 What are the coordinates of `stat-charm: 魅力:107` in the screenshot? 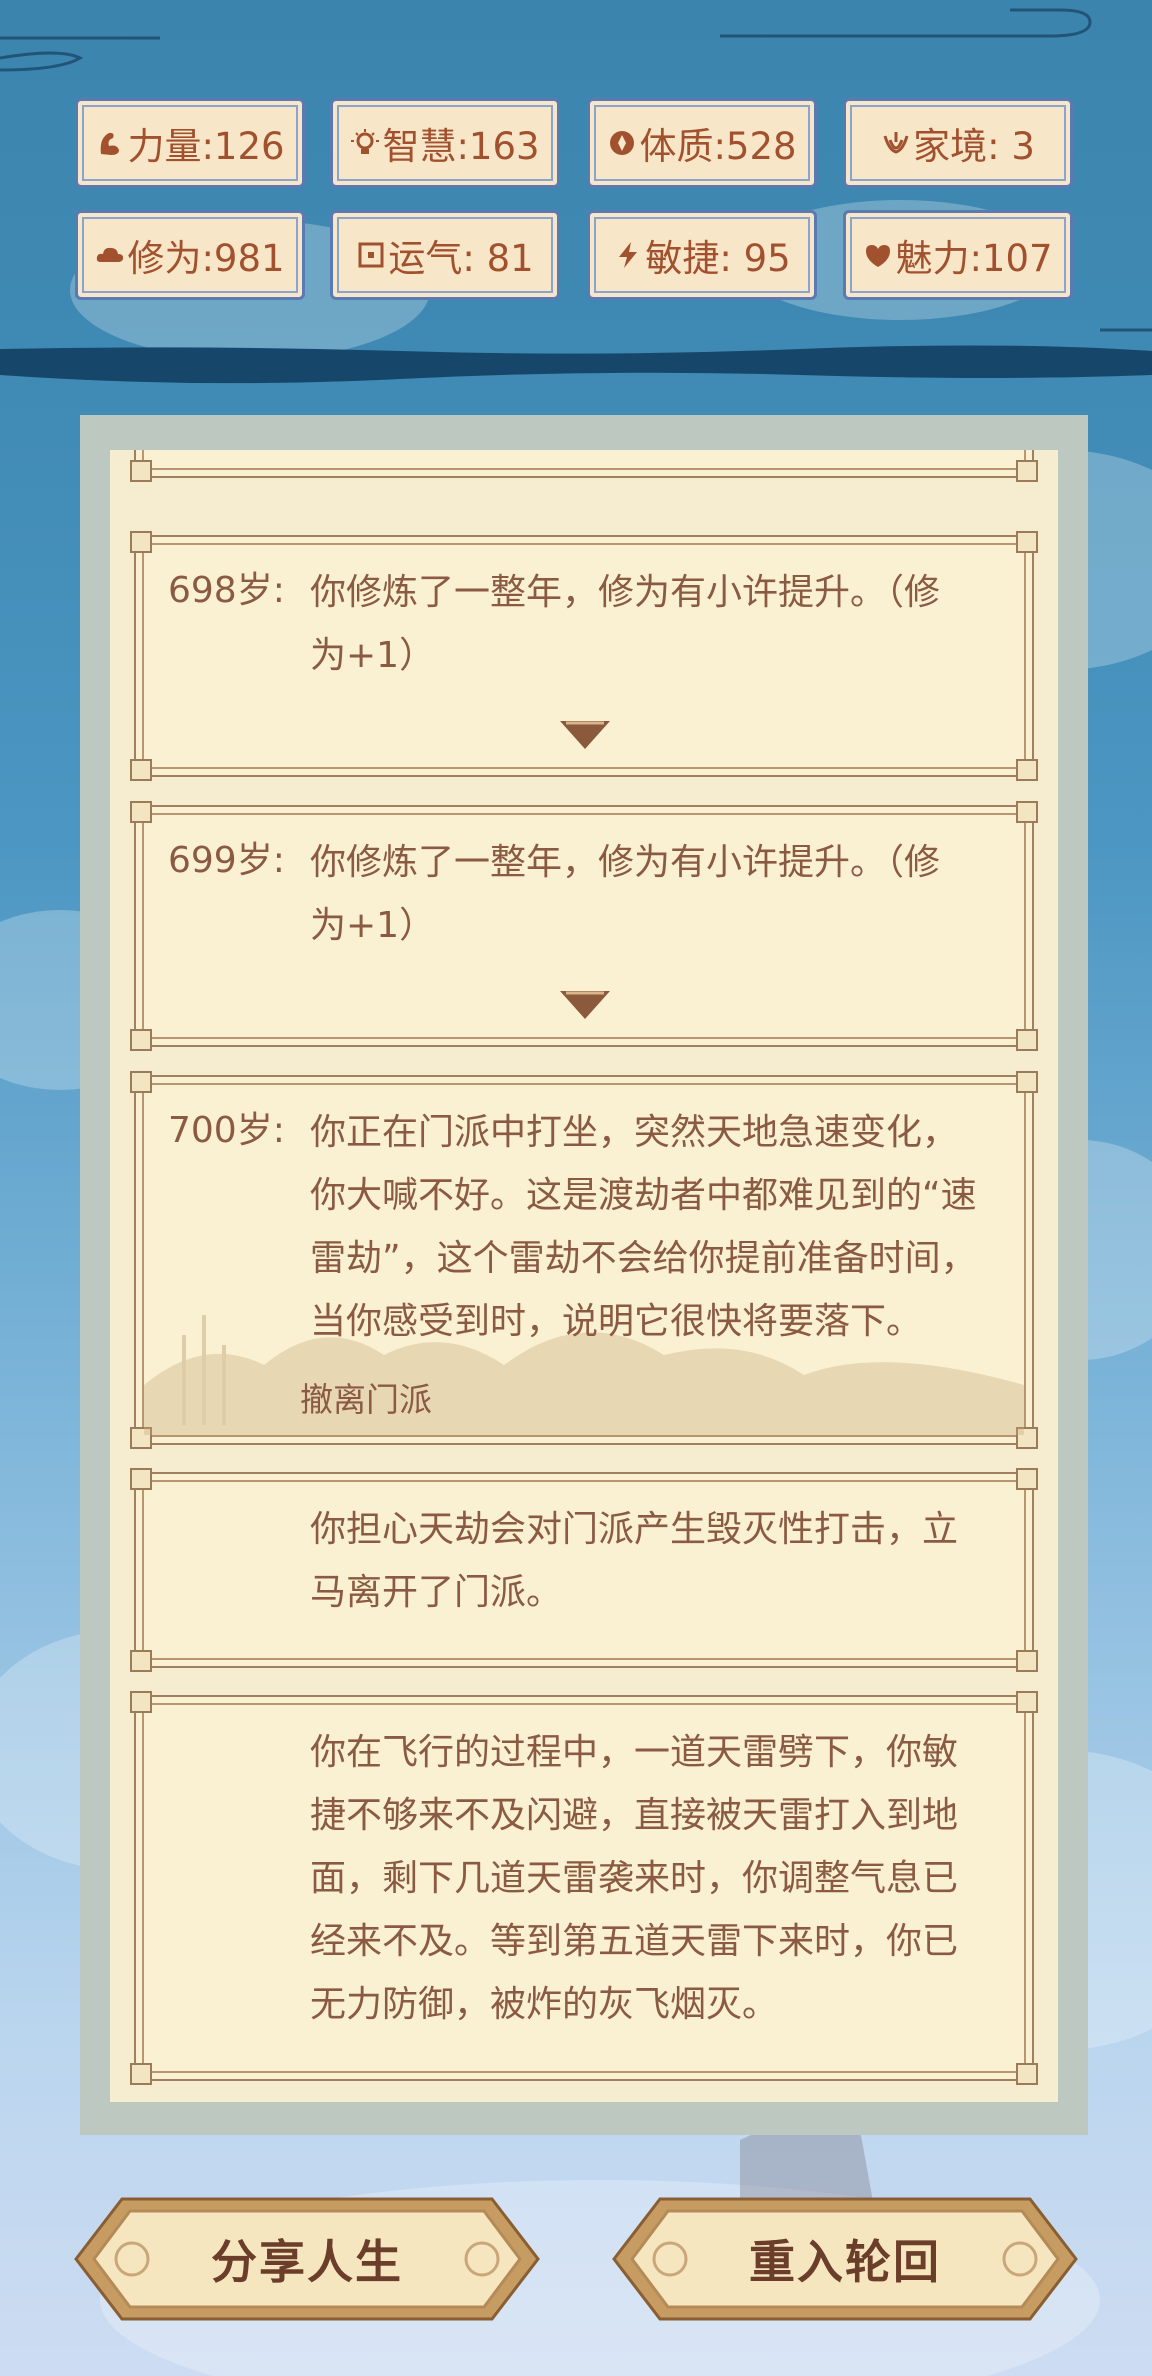 It's located at (958, 255).